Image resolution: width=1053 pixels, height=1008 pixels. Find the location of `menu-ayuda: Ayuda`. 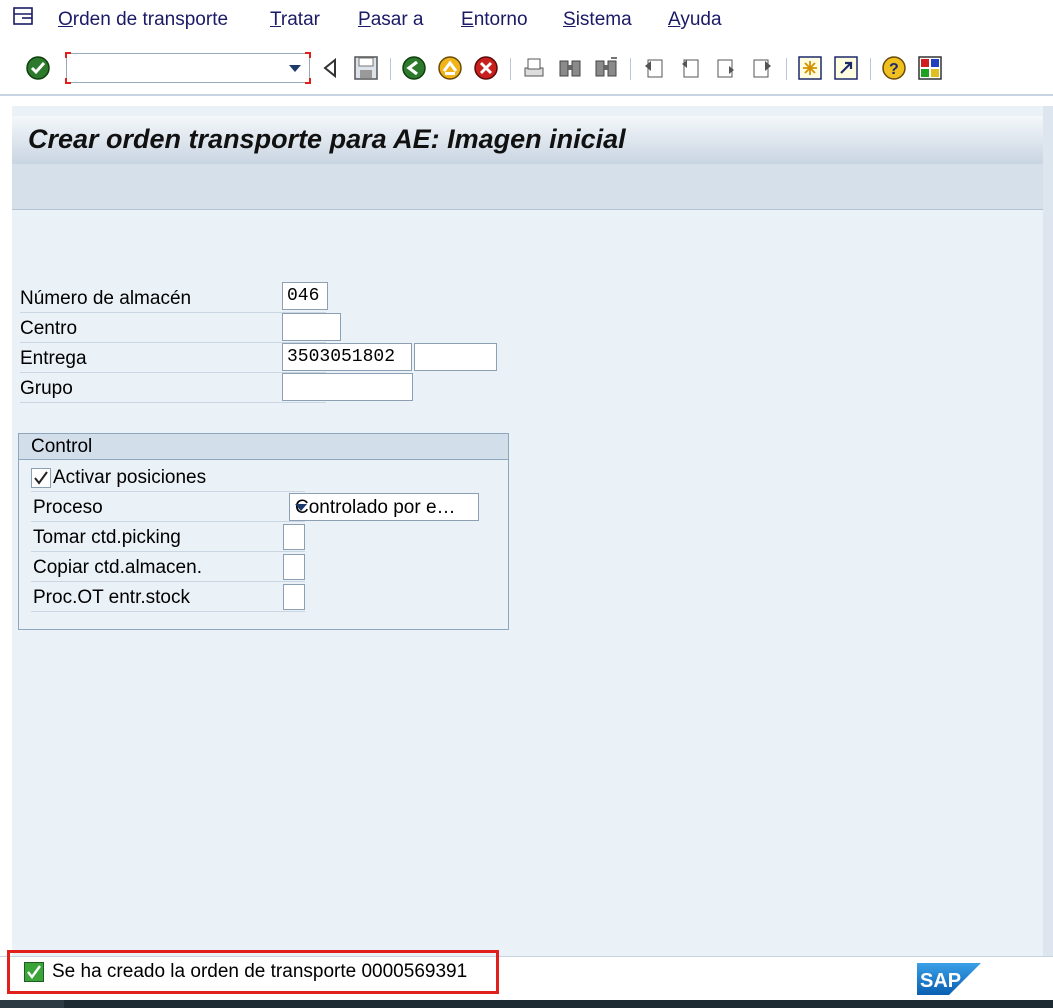

menu-ayuda: Ayuda is located at coordinates (695, 20).